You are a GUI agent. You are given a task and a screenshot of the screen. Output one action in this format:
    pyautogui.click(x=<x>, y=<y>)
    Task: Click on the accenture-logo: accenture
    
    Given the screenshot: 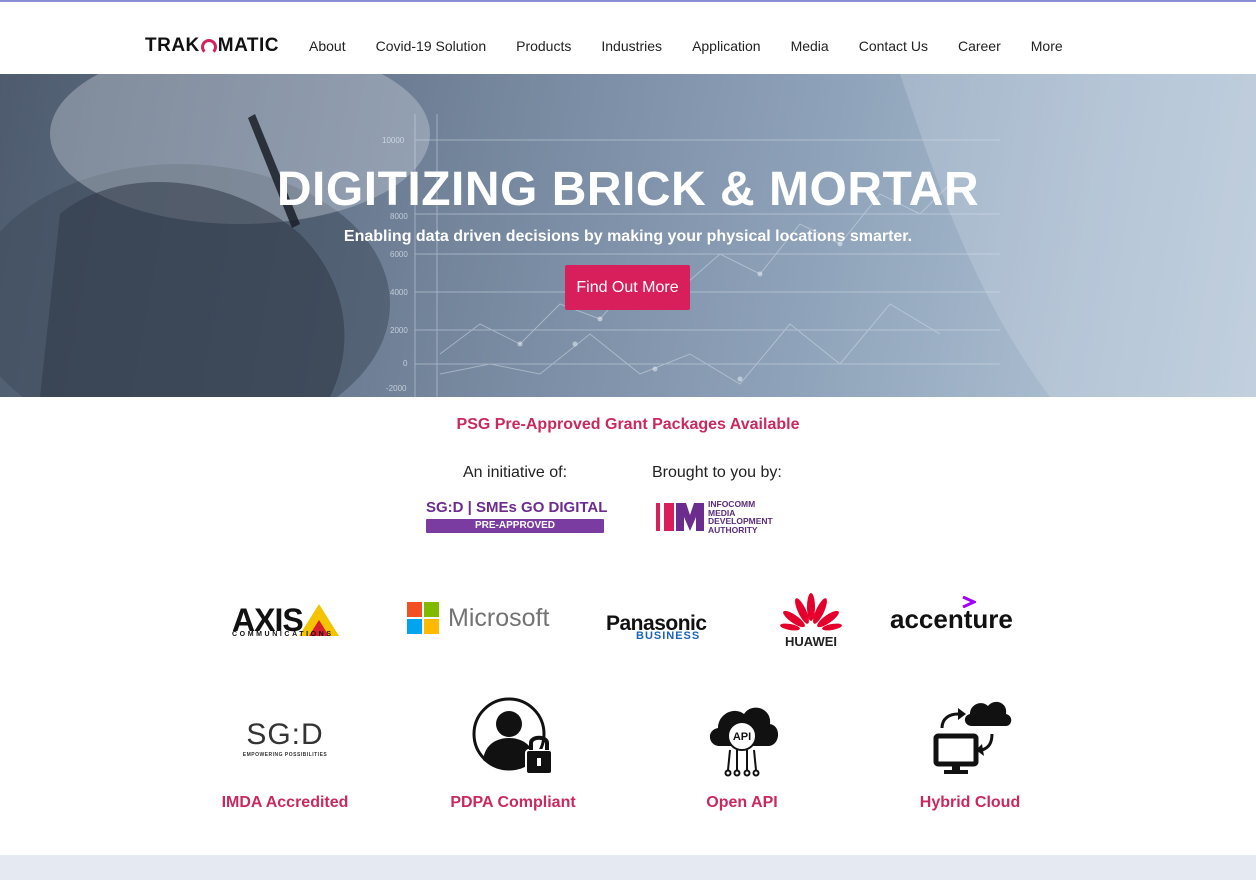 What is the action you would take?
    pyautogui.click(x=951, y=615)
    